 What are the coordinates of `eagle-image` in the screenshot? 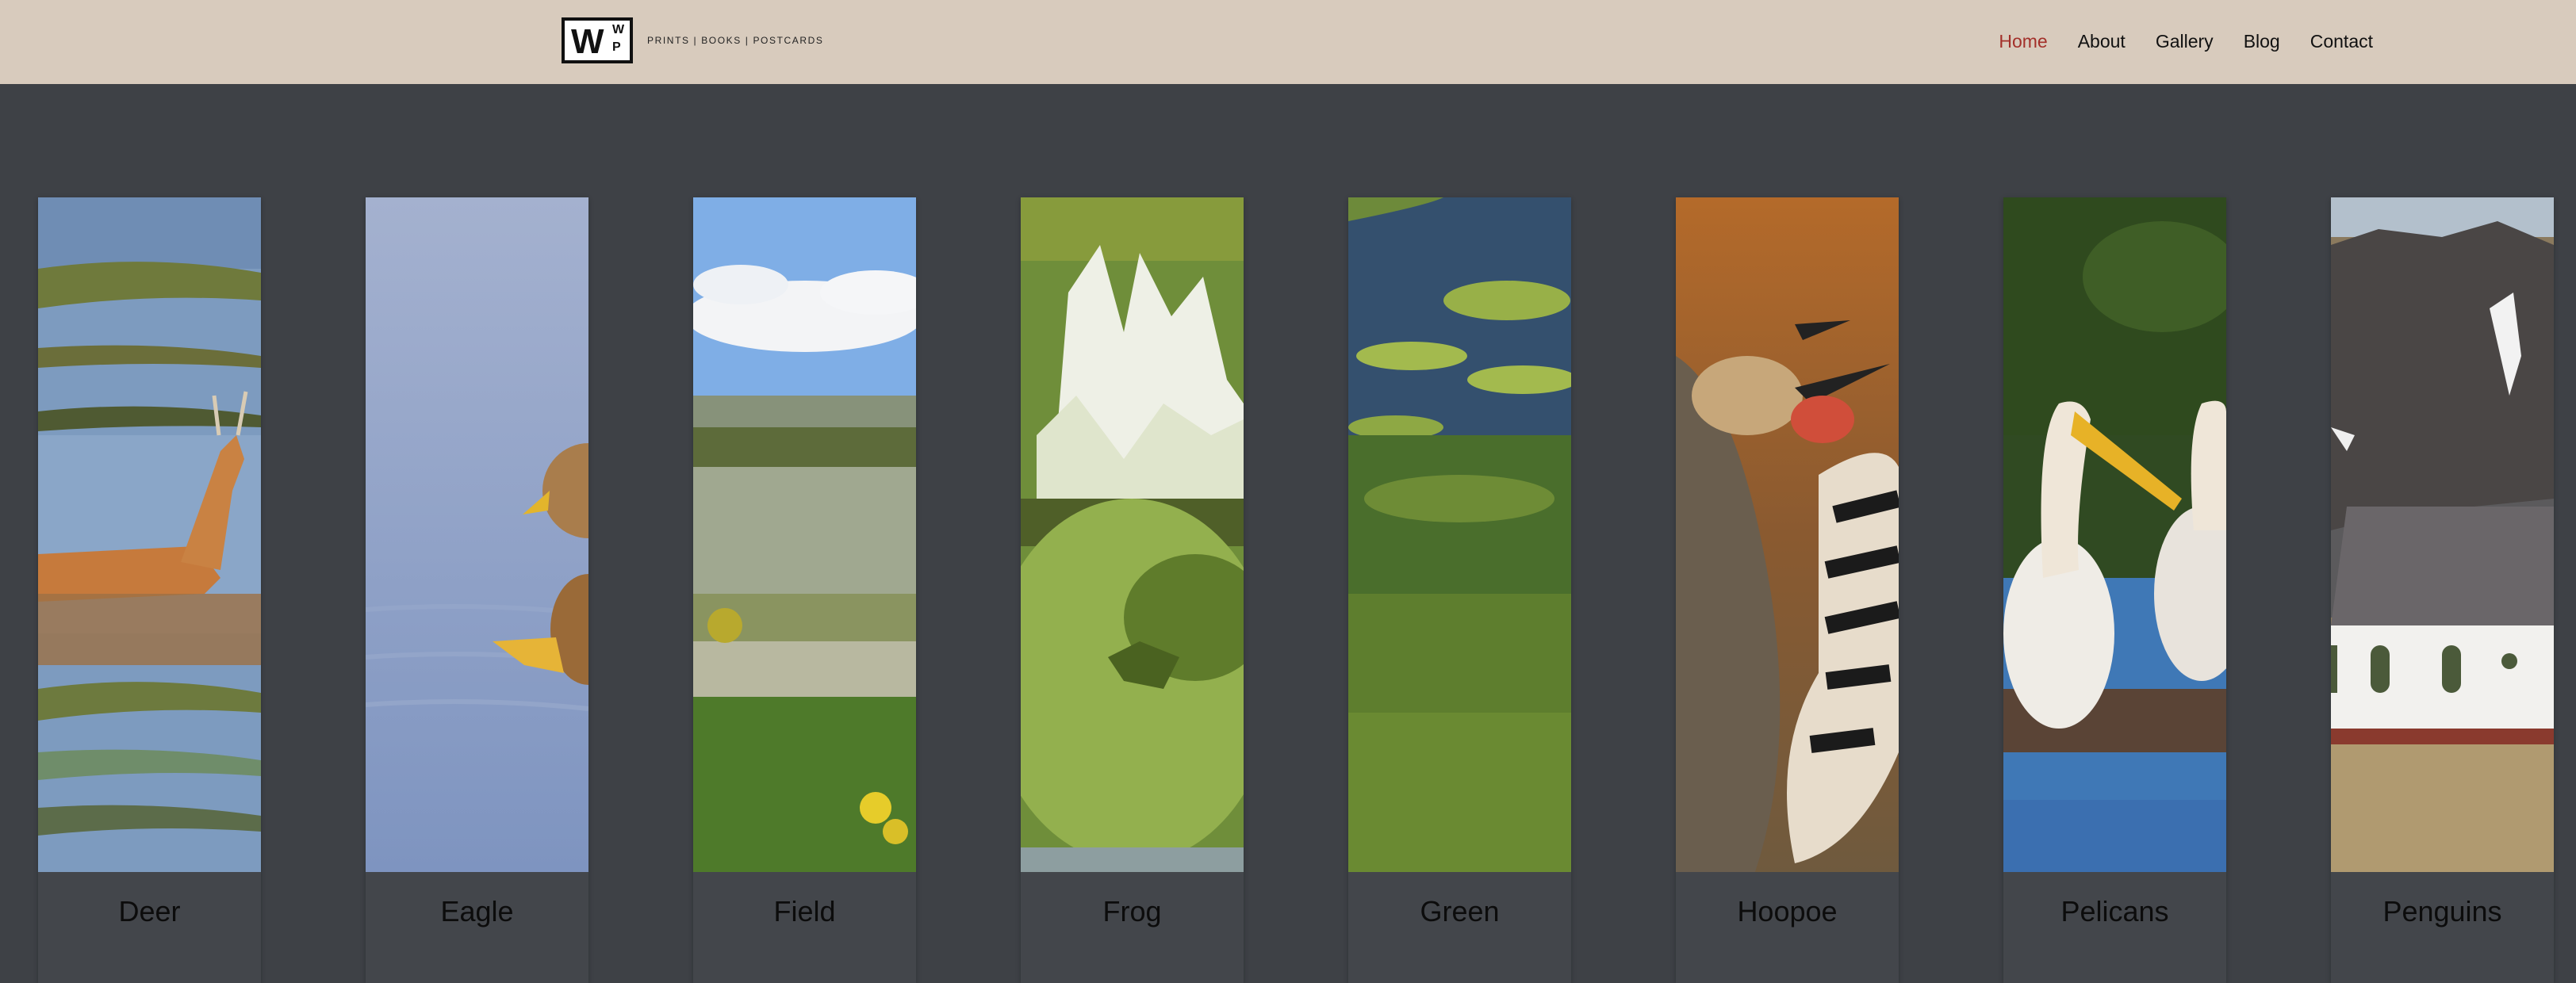 It's located at (477, 534).